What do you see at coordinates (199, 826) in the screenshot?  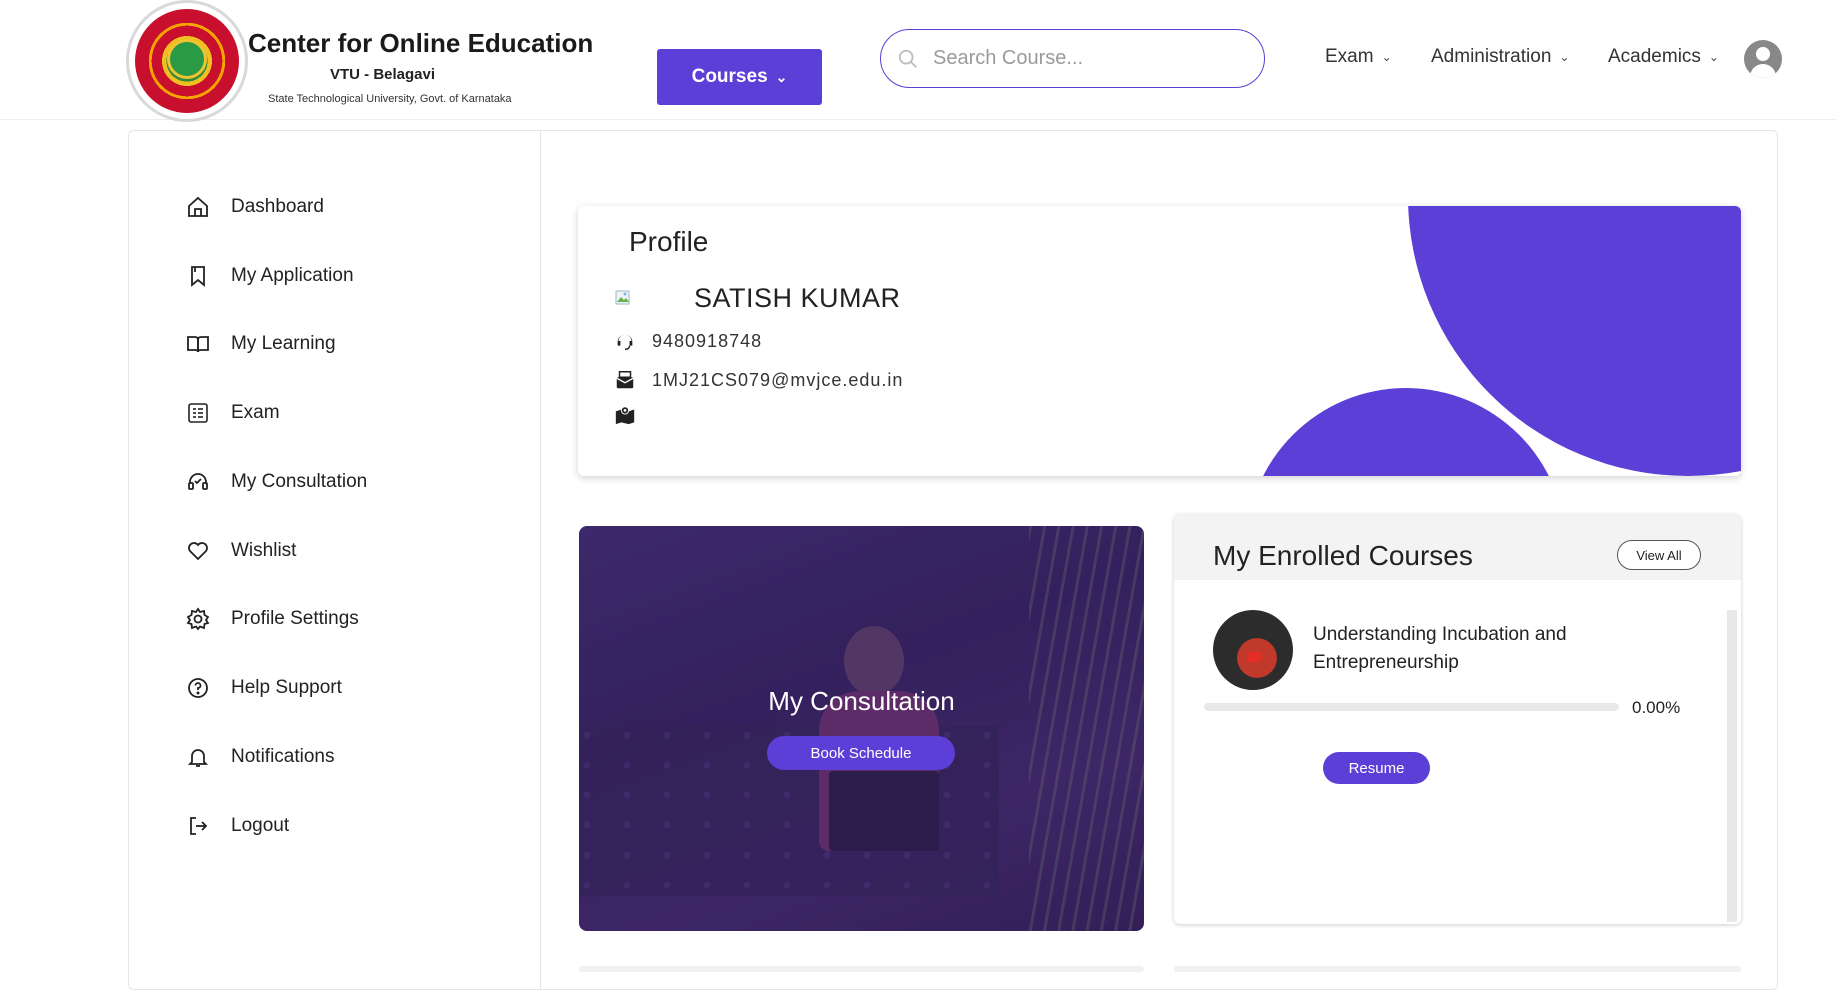 I see `logout-icon` at bounding box center [199, 826].